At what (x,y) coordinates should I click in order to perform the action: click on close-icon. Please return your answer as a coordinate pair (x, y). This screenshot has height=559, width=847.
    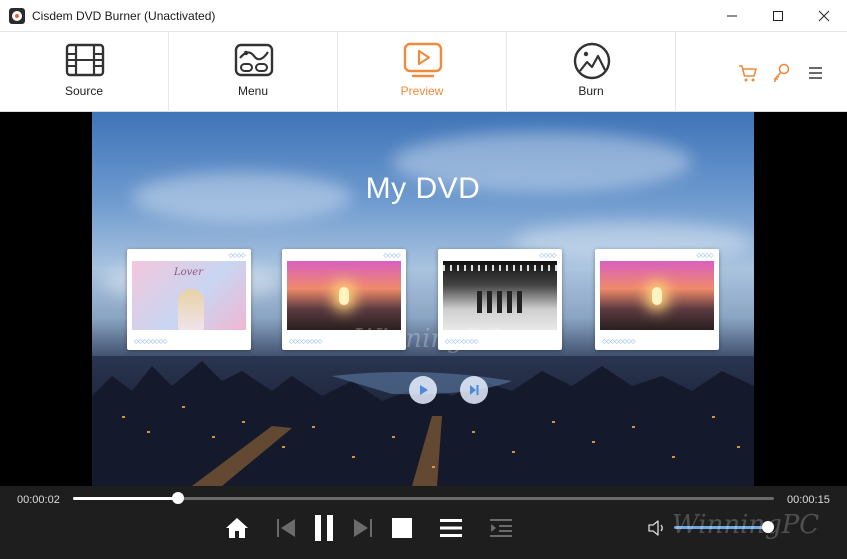
    Looking at the image, I should click on (824, 15).